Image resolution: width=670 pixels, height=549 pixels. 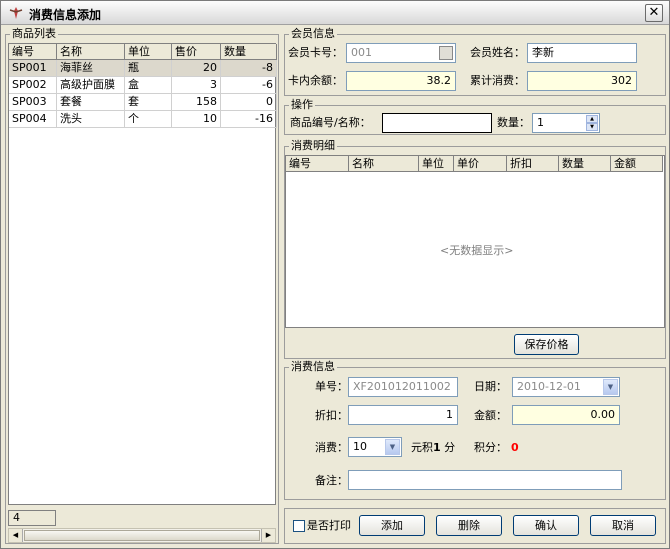 I want to click on table-row: SP002 高级护面膜 盒 3 -6, so click(x=143, y=85).